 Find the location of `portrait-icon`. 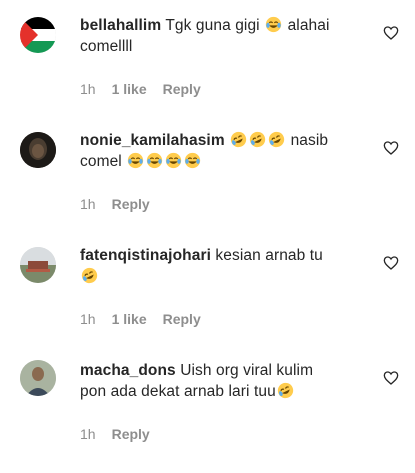

portrait-icon is located at coordinates (38, 150).